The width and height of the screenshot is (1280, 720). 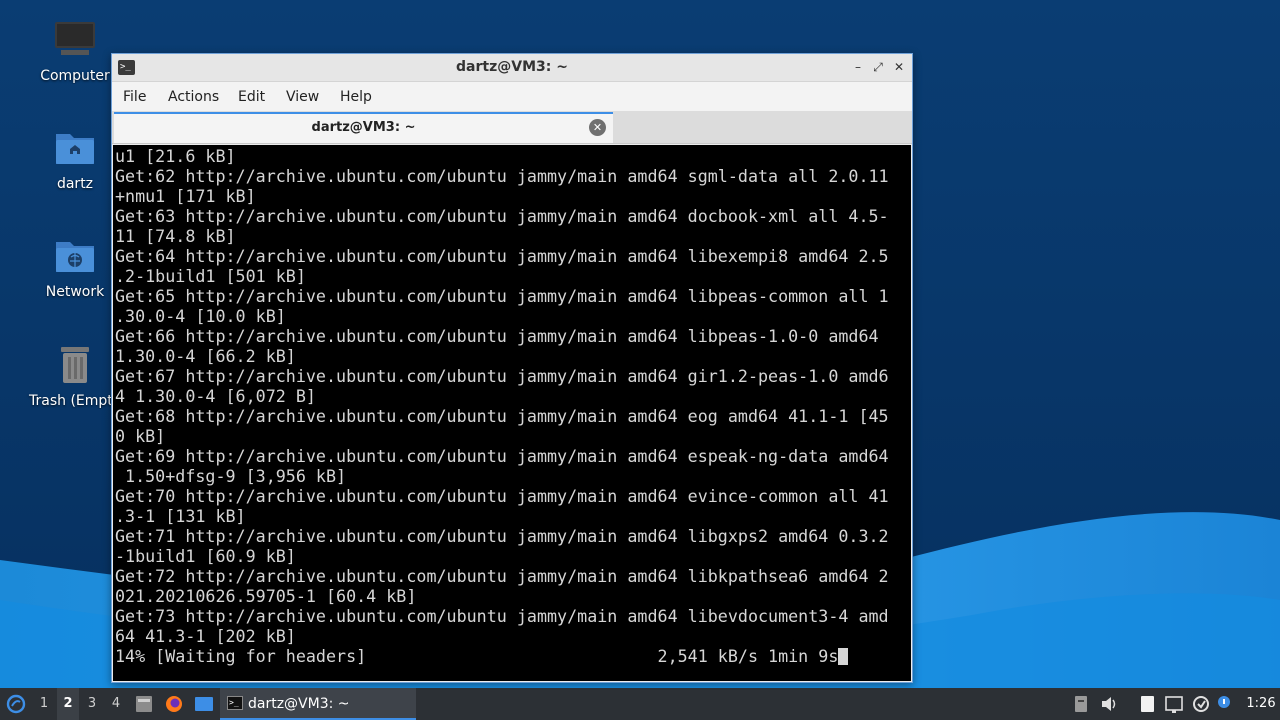 What do you see at coordinates (210, 276) in the screenshot?
I see `terminal-line: .2-1build1 [501 kB]` at bounding box center [210, 276].